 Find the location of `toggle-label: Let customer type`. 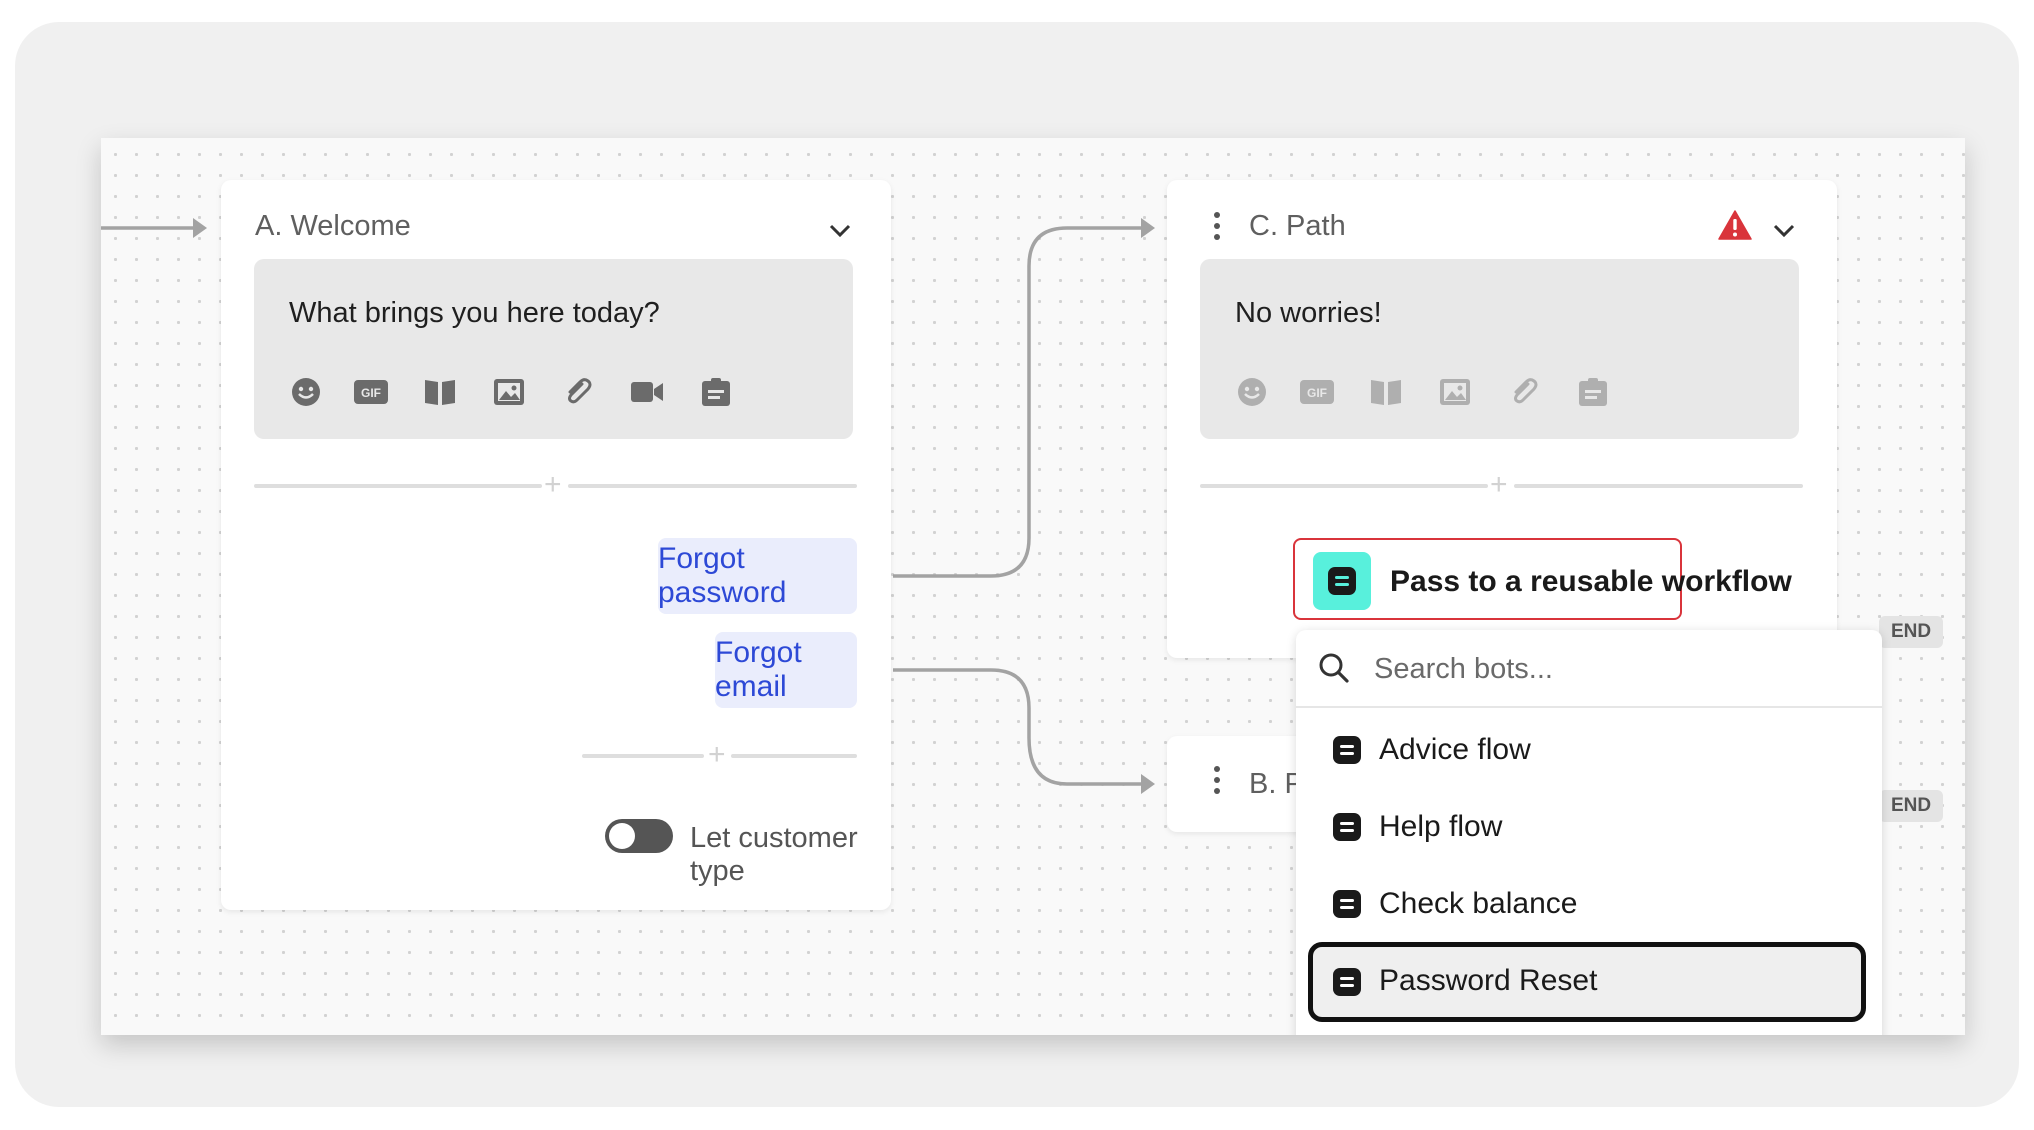

toggle-label: Let customer type is located at coordinates (774, 854).